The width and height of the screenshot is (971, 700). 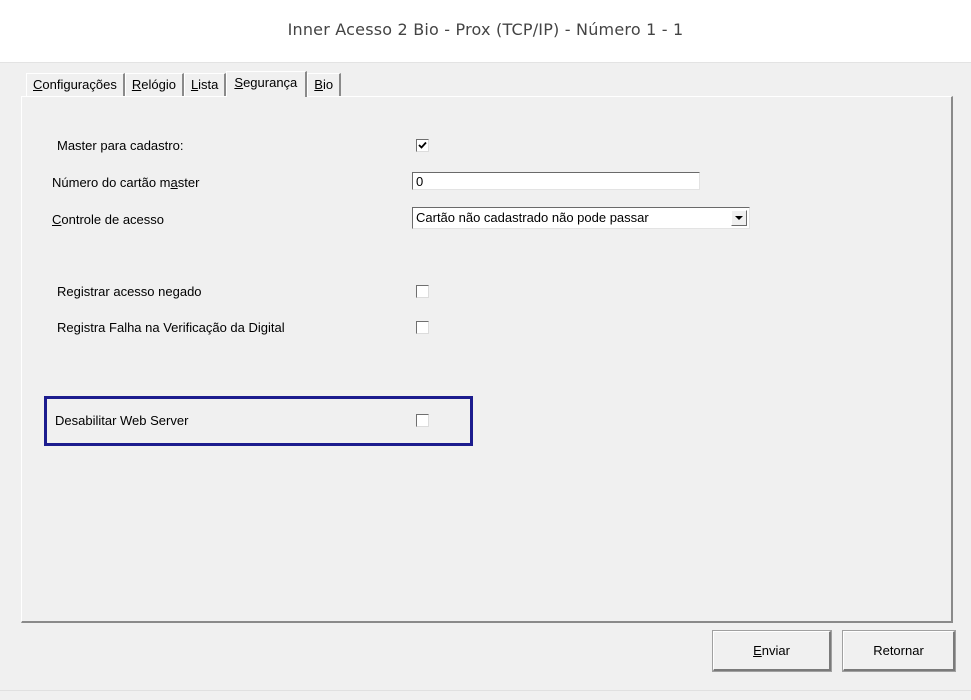 What do you see at coordinates (129, 291) in the screenshot?
I see `registrar-acesso-negado-label: Registrar acesso negado` at bounding box center [129, 291].